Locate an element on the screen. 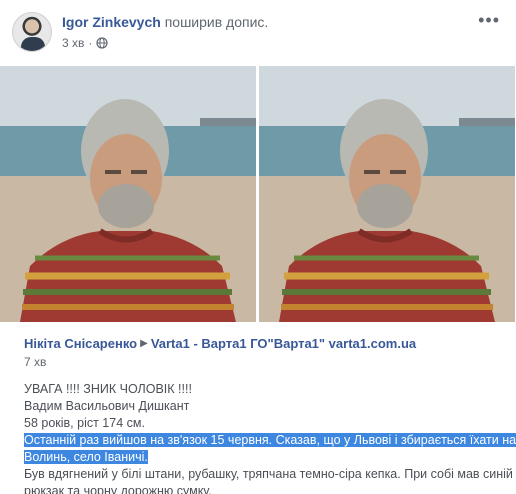 The height and width of the screenshot is (494, 516). post-header-line: Igor Zinkevych поширив допис. is located at coordinates (165, 22).